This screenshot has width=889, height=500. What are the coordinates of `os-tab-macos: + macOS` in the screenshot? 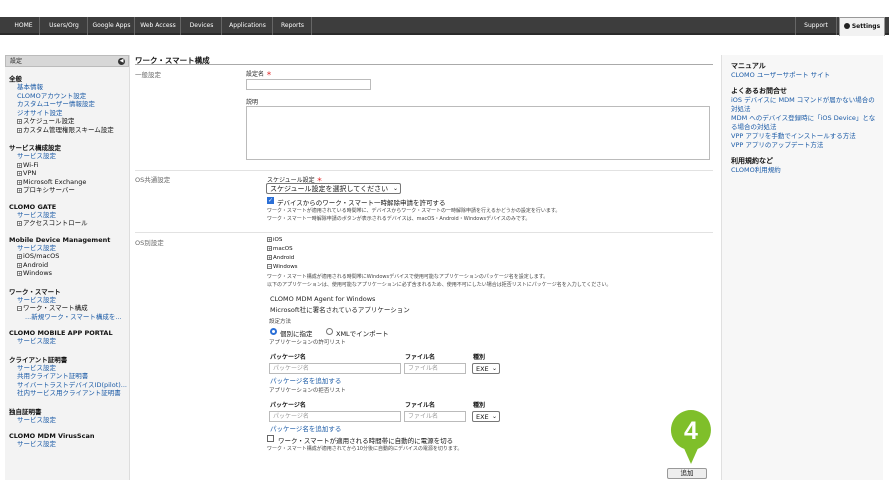 It's located at (280, 249).